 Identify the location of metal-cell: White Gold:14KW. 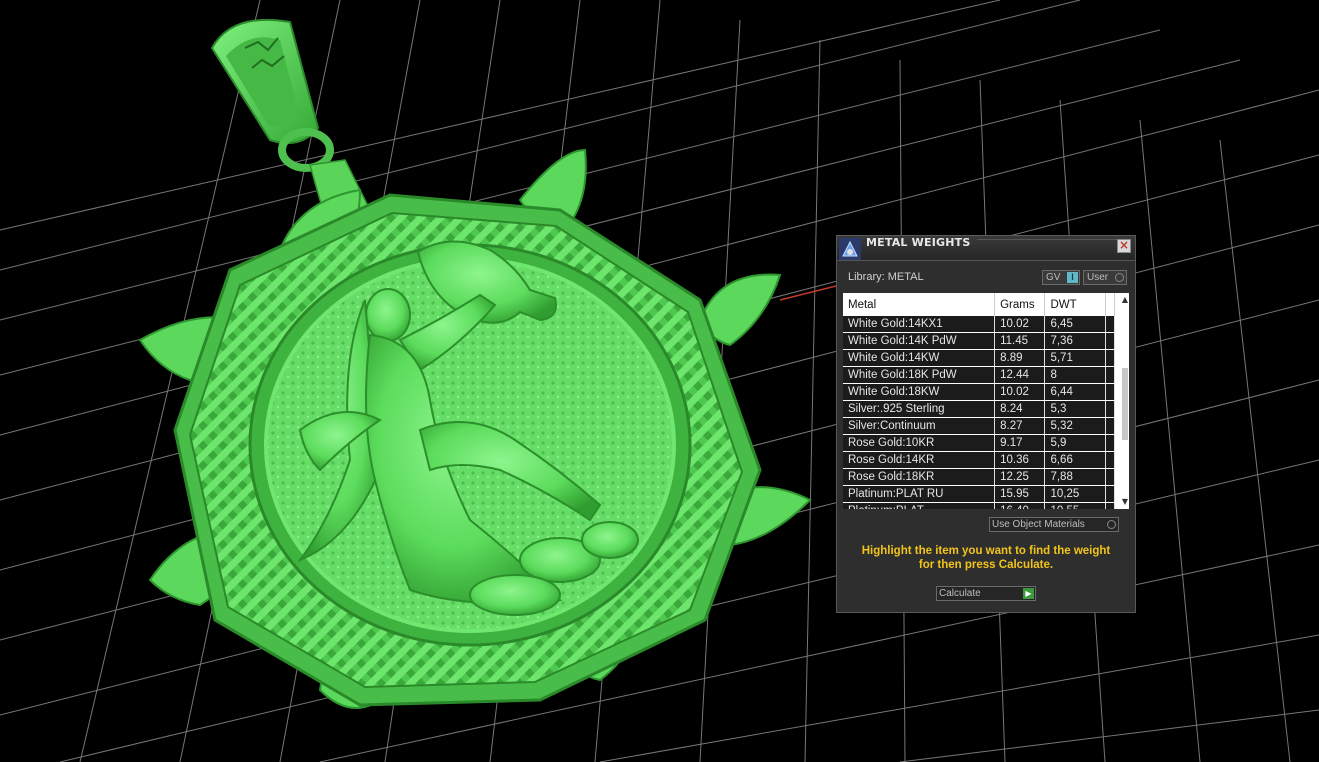
(919, 358).